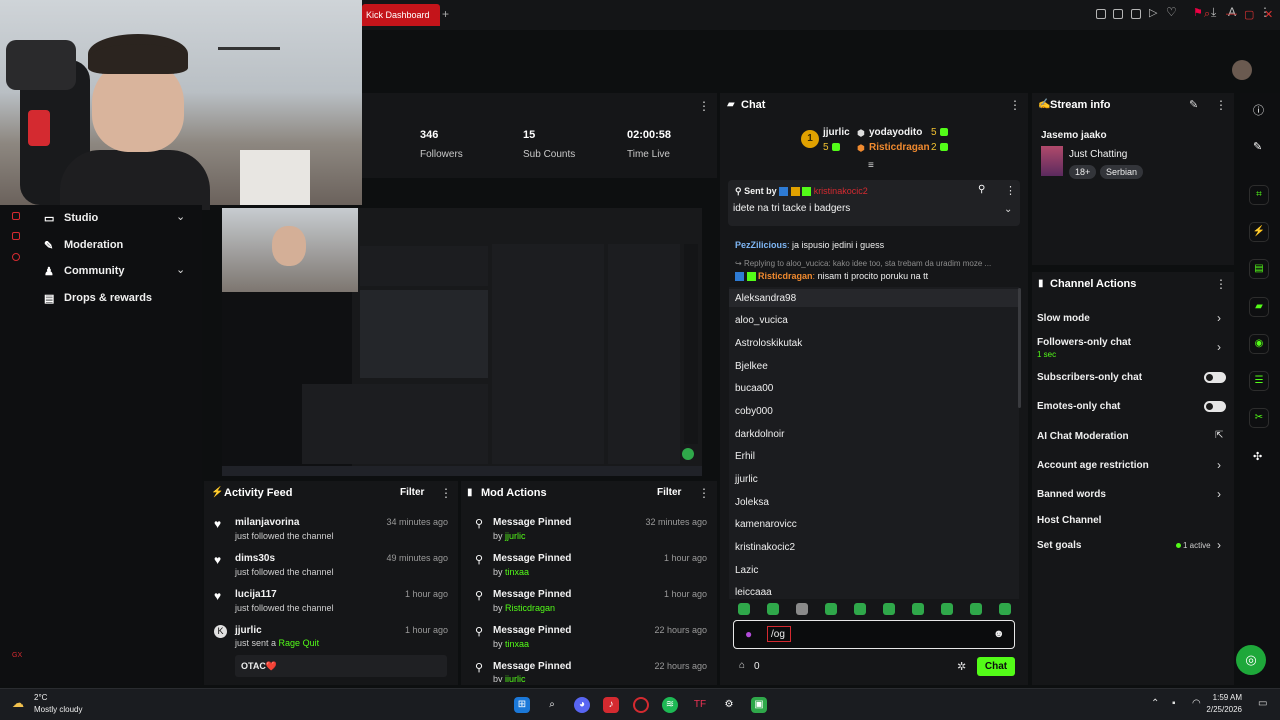 This screenshot has width=1280, height=720. Describe the element at coordinates (981, 189) in the screenshot. I see `unpin-icon: ⚲` at that location.